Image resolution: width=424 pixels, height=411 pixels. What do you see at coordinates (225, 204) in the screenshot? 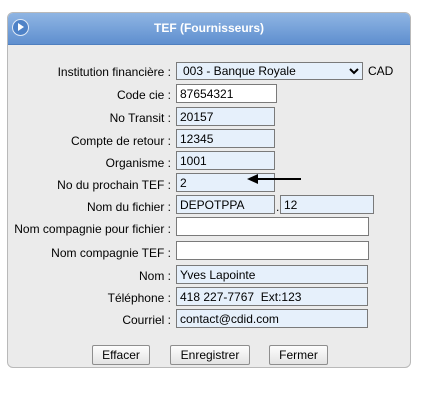
I see `nom-fichier-input` at bounding box center [225, 204].